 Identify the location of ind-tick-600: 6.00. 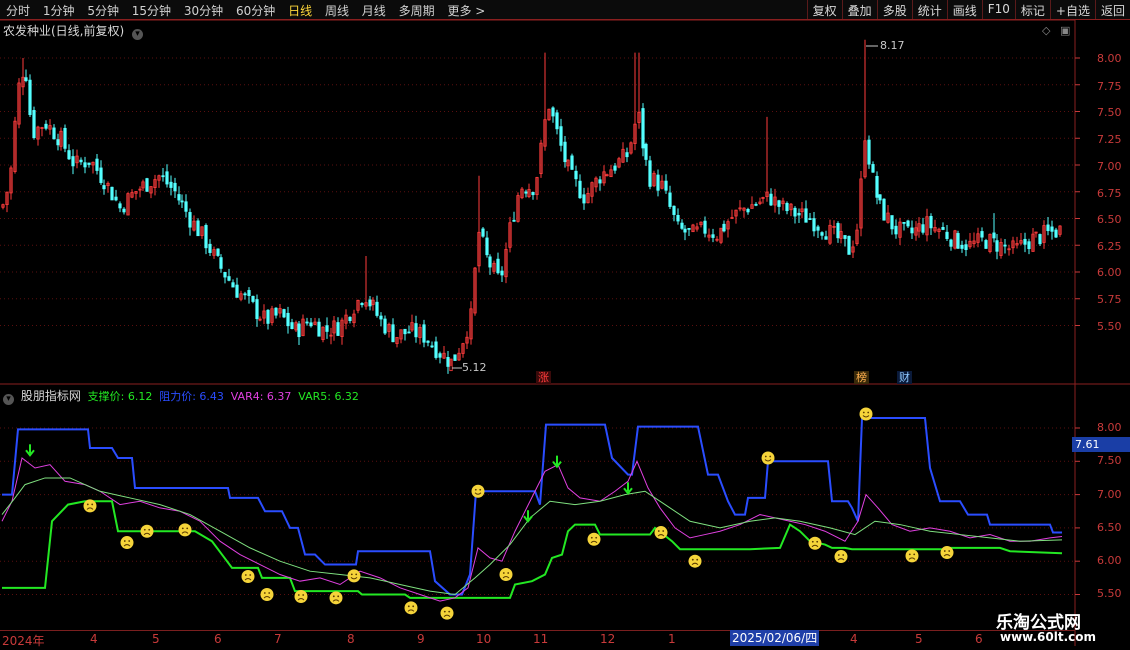
(1109, 560).